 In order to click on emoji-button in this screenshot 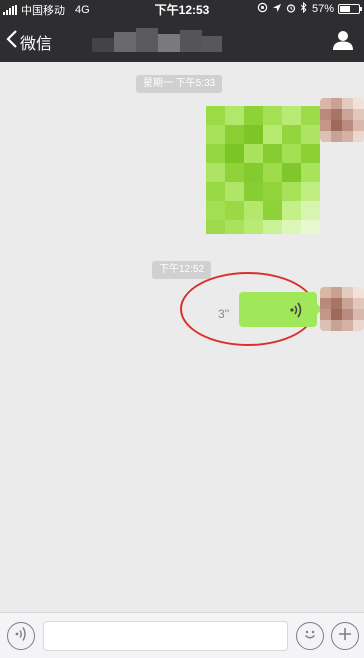, I will do `click(310, 636)`.